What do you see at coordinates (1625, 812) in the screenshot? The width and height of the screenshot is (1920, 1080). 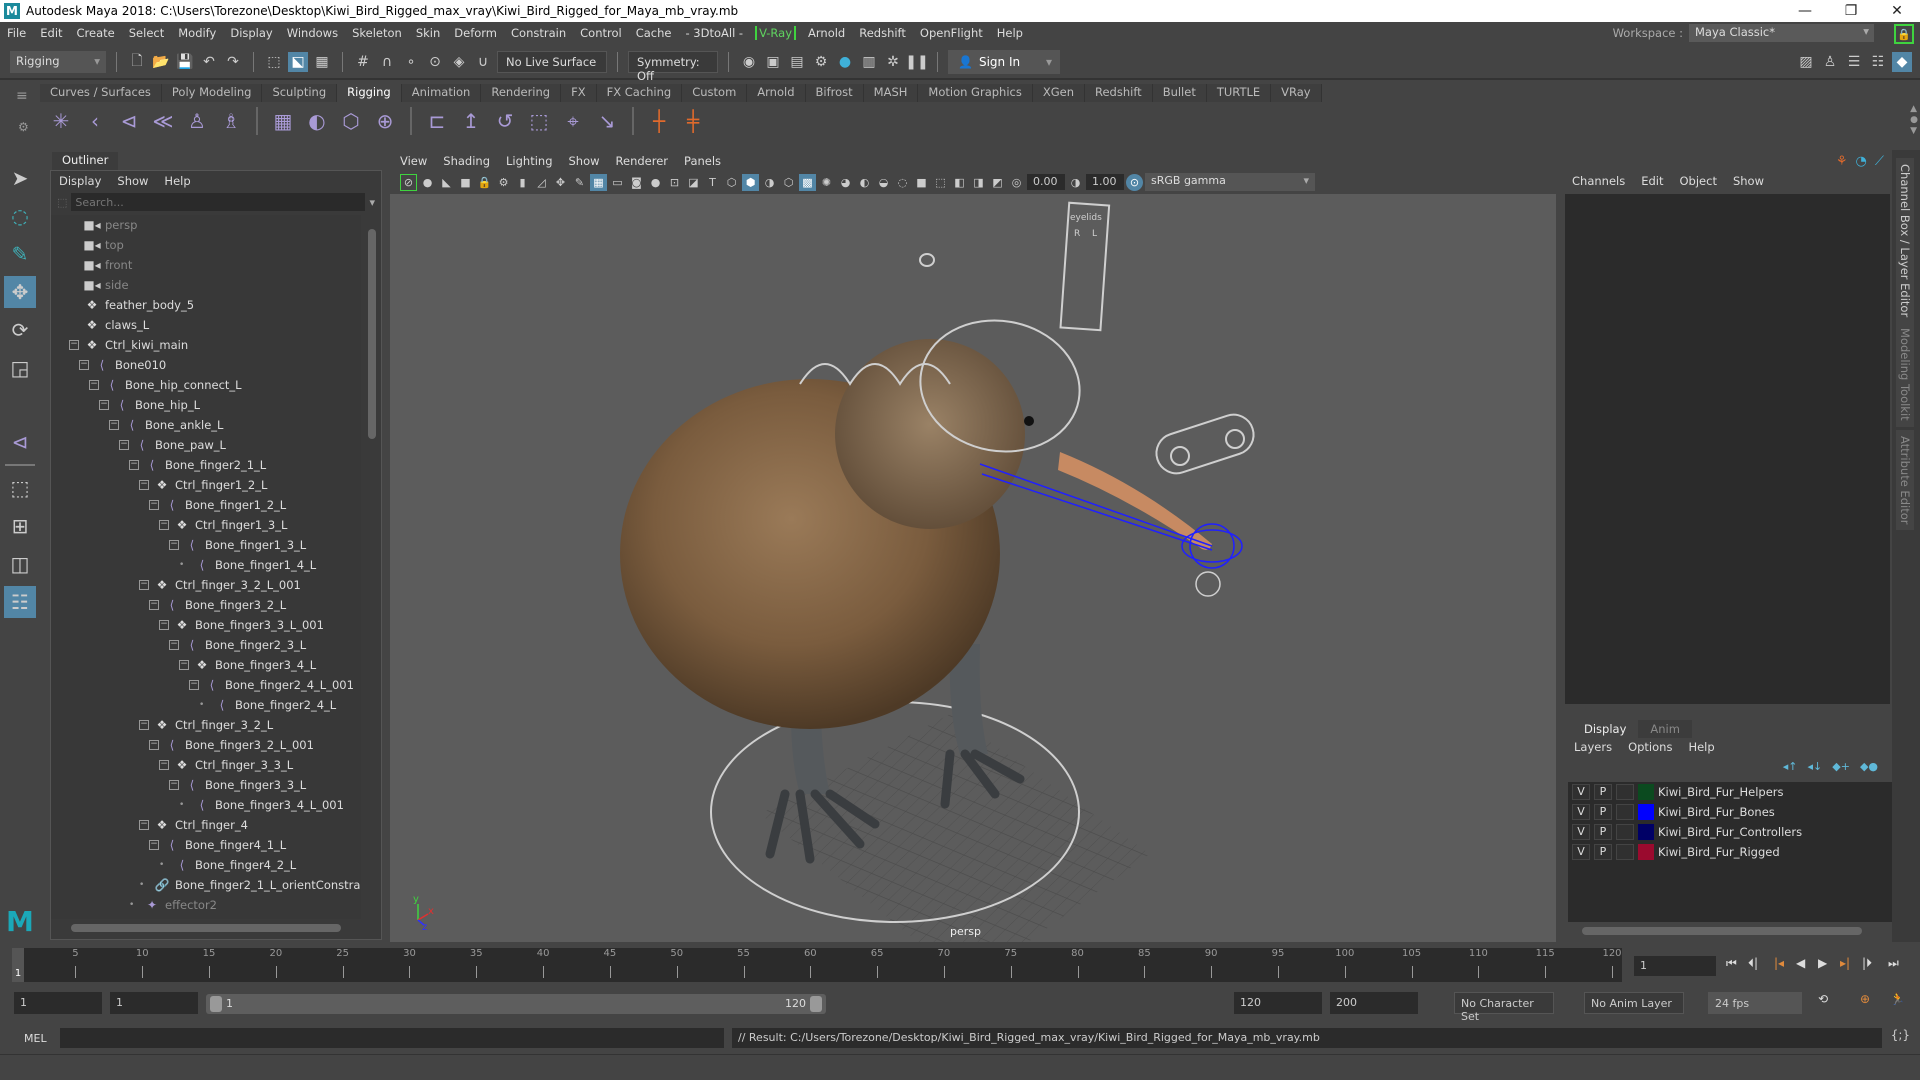 I see `display-type-toggle` at bounding box center [1625, 812].